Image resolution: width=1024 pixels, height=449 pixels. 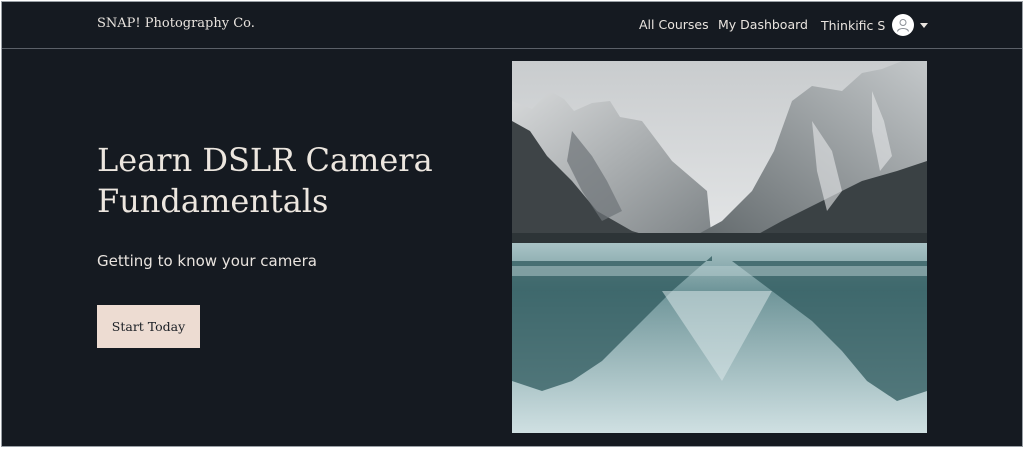 What do you see at coordinates (763, 24) in the screenshot?
I see `nav-my-dashboard: My Dashboard` at bounding box center [763, 24].